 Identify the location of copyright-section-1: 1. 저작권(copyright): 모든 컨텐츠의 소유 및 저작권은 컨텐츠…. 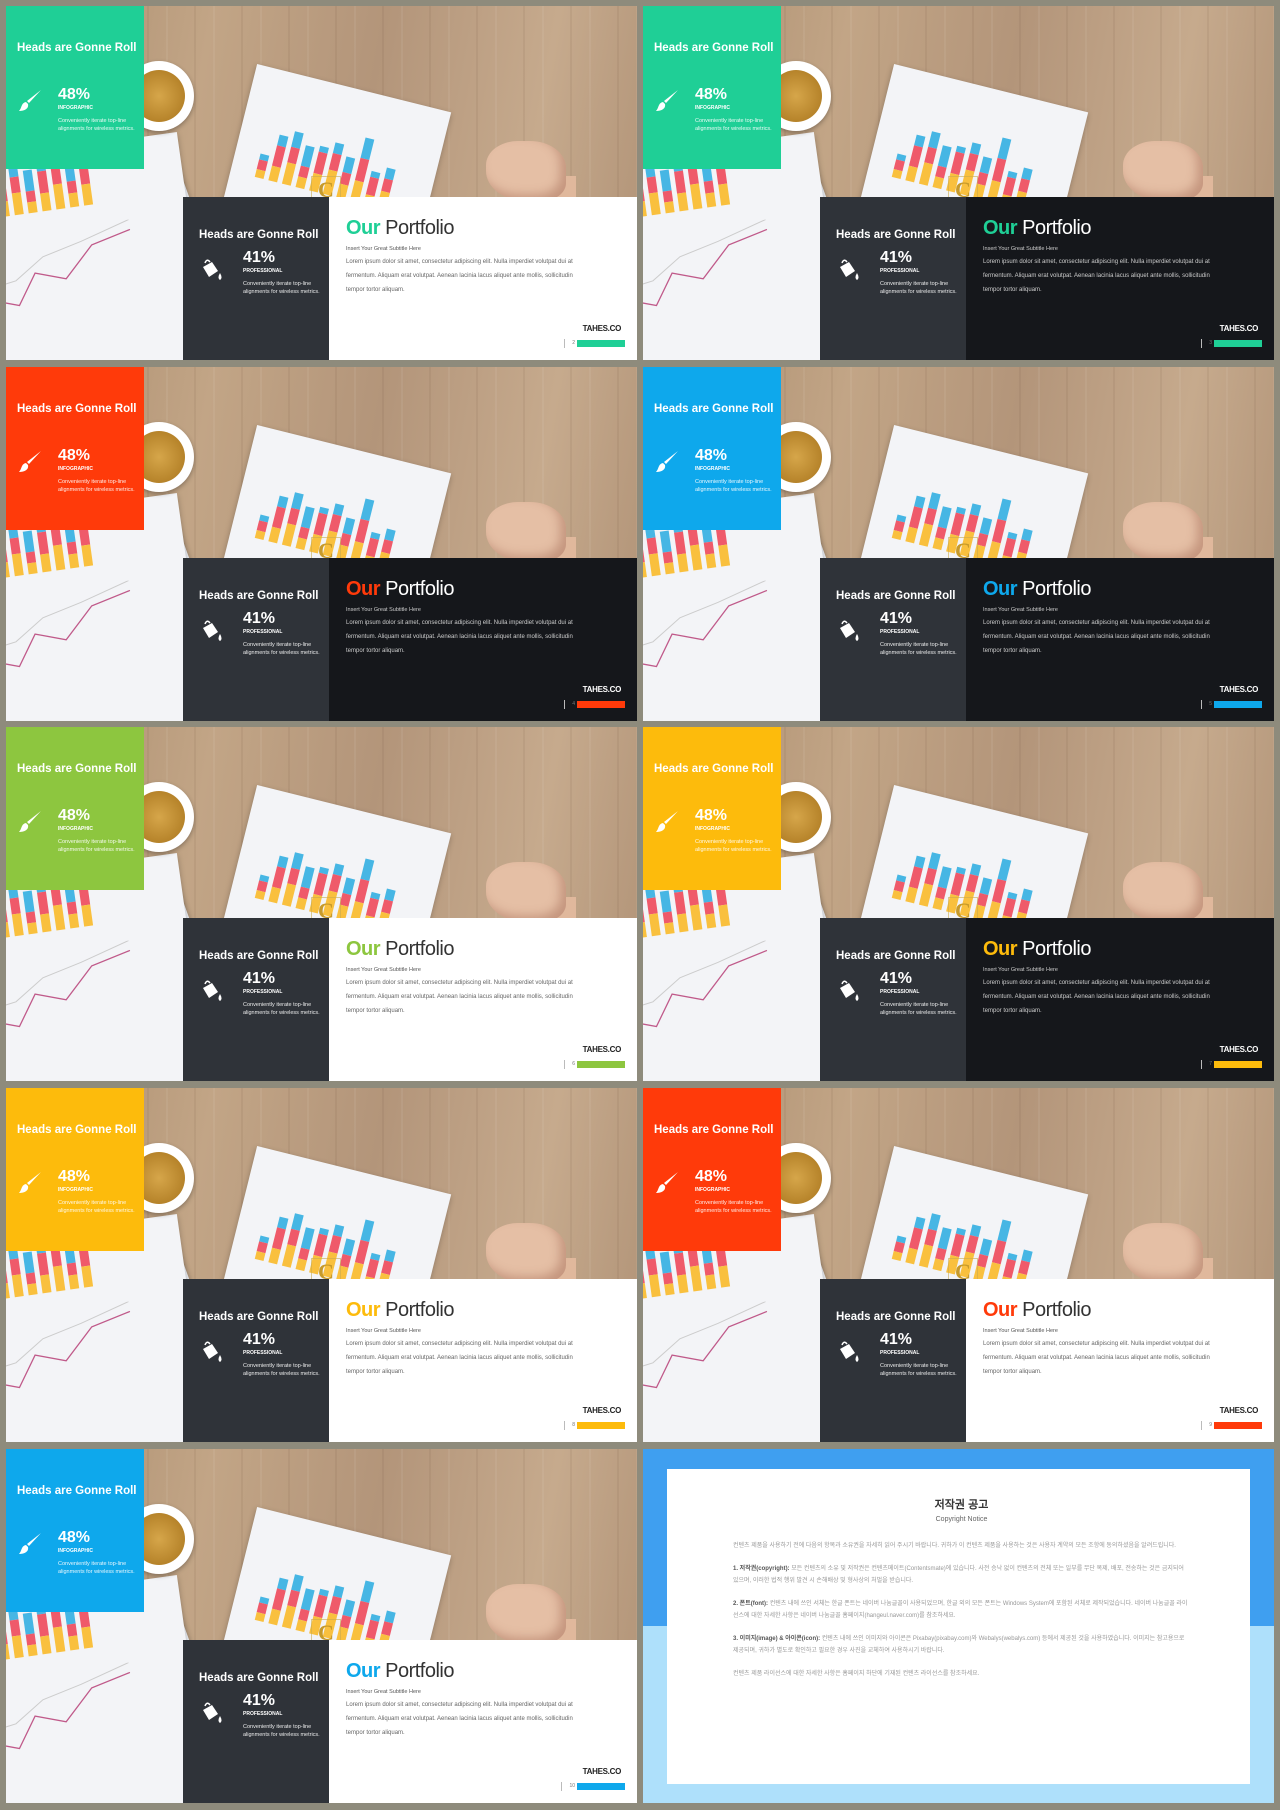
(961, 1575).